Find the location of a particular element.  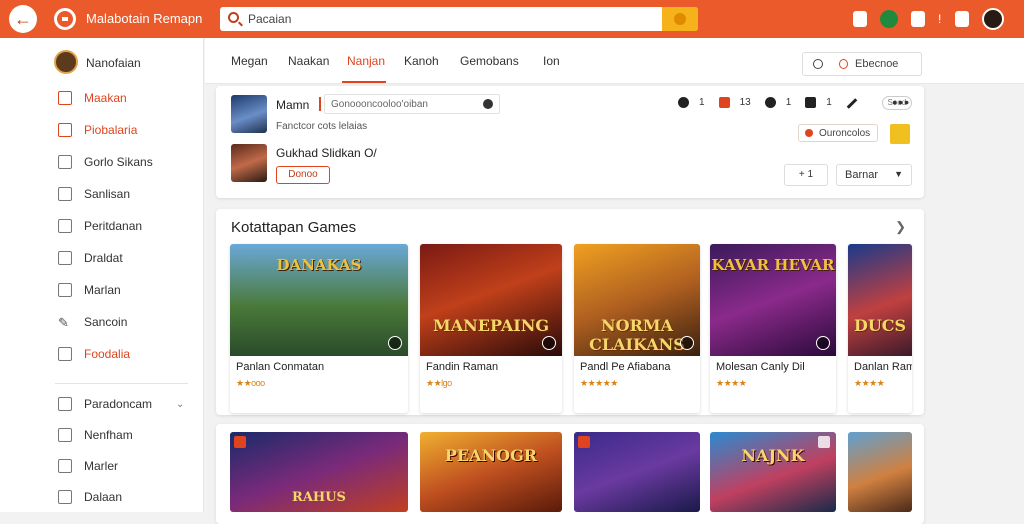

tab-4: Kanoh is located at coordinates (421, 61).